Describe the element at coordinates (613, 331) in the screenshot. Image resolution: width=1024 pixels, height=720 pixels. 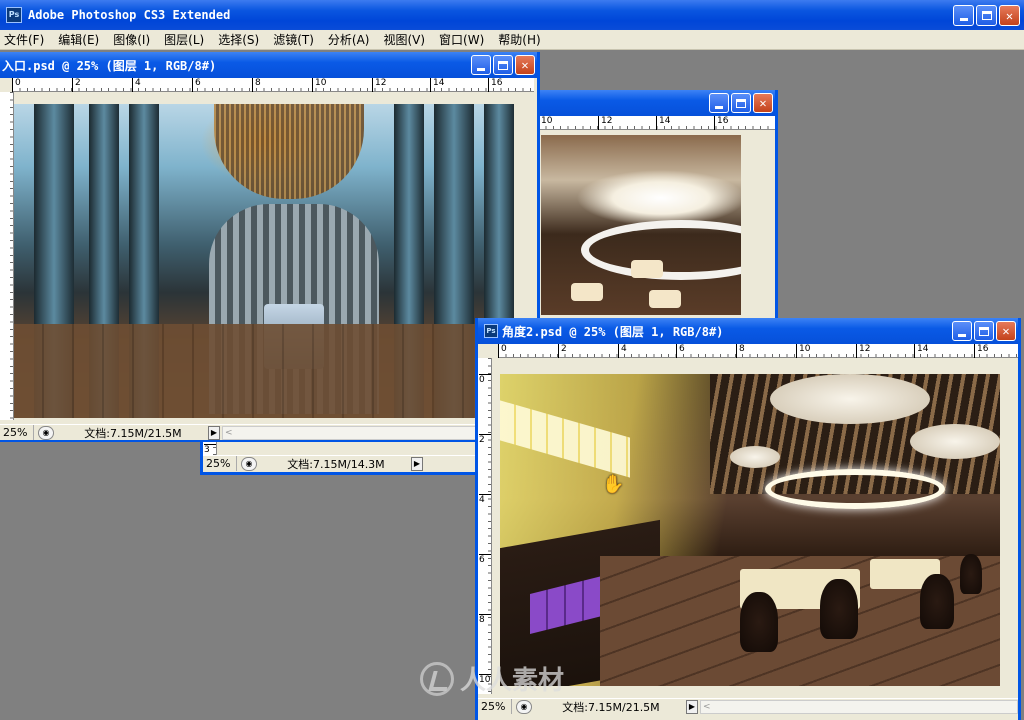
I see `doc-title: 角度2.psd @ 25% (图层 1, RGB/8#)` at that location.